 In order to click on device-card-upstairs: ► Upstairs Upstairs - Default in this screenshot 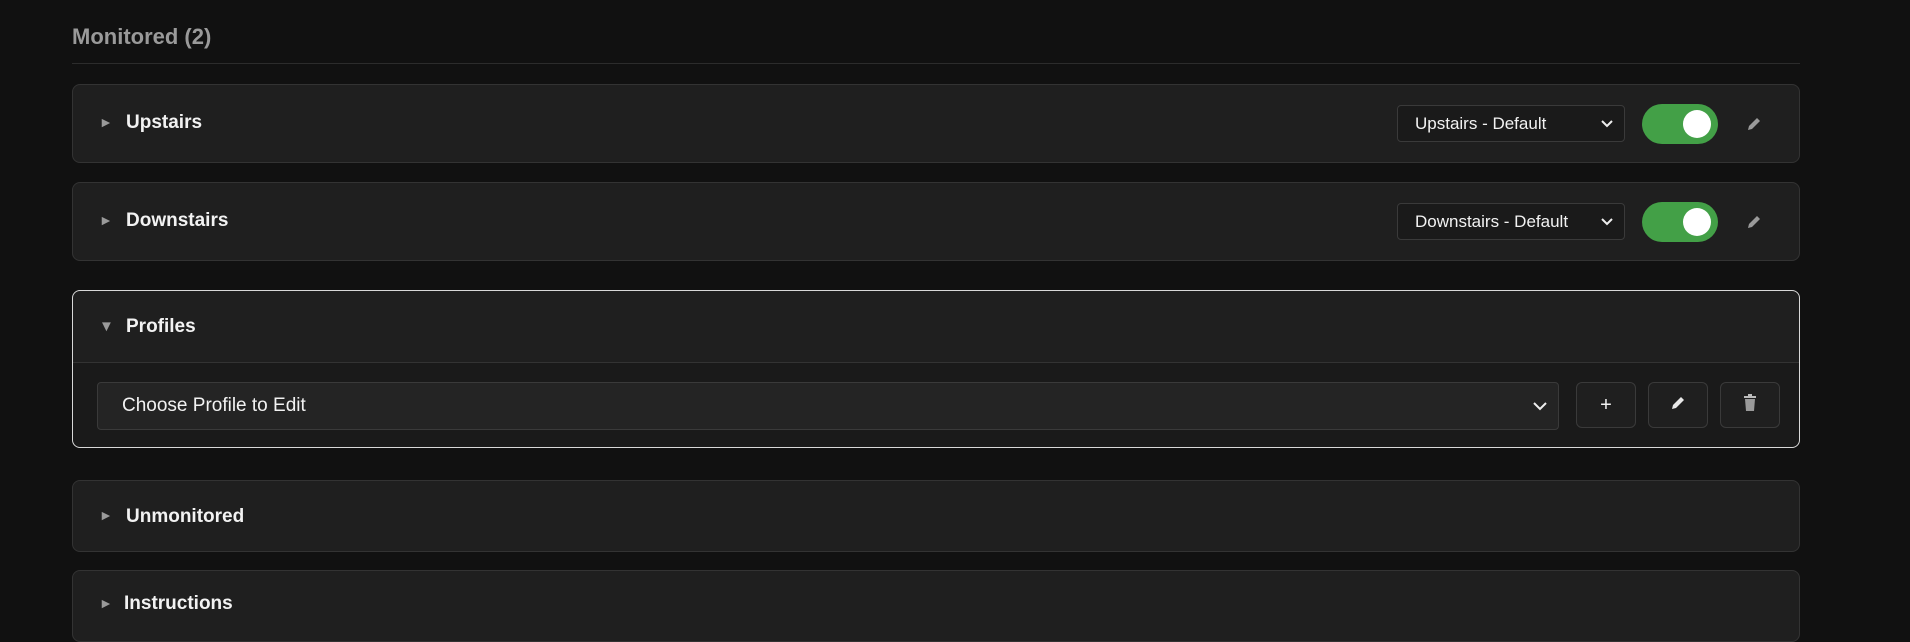, I will do `click(936, 123)`.